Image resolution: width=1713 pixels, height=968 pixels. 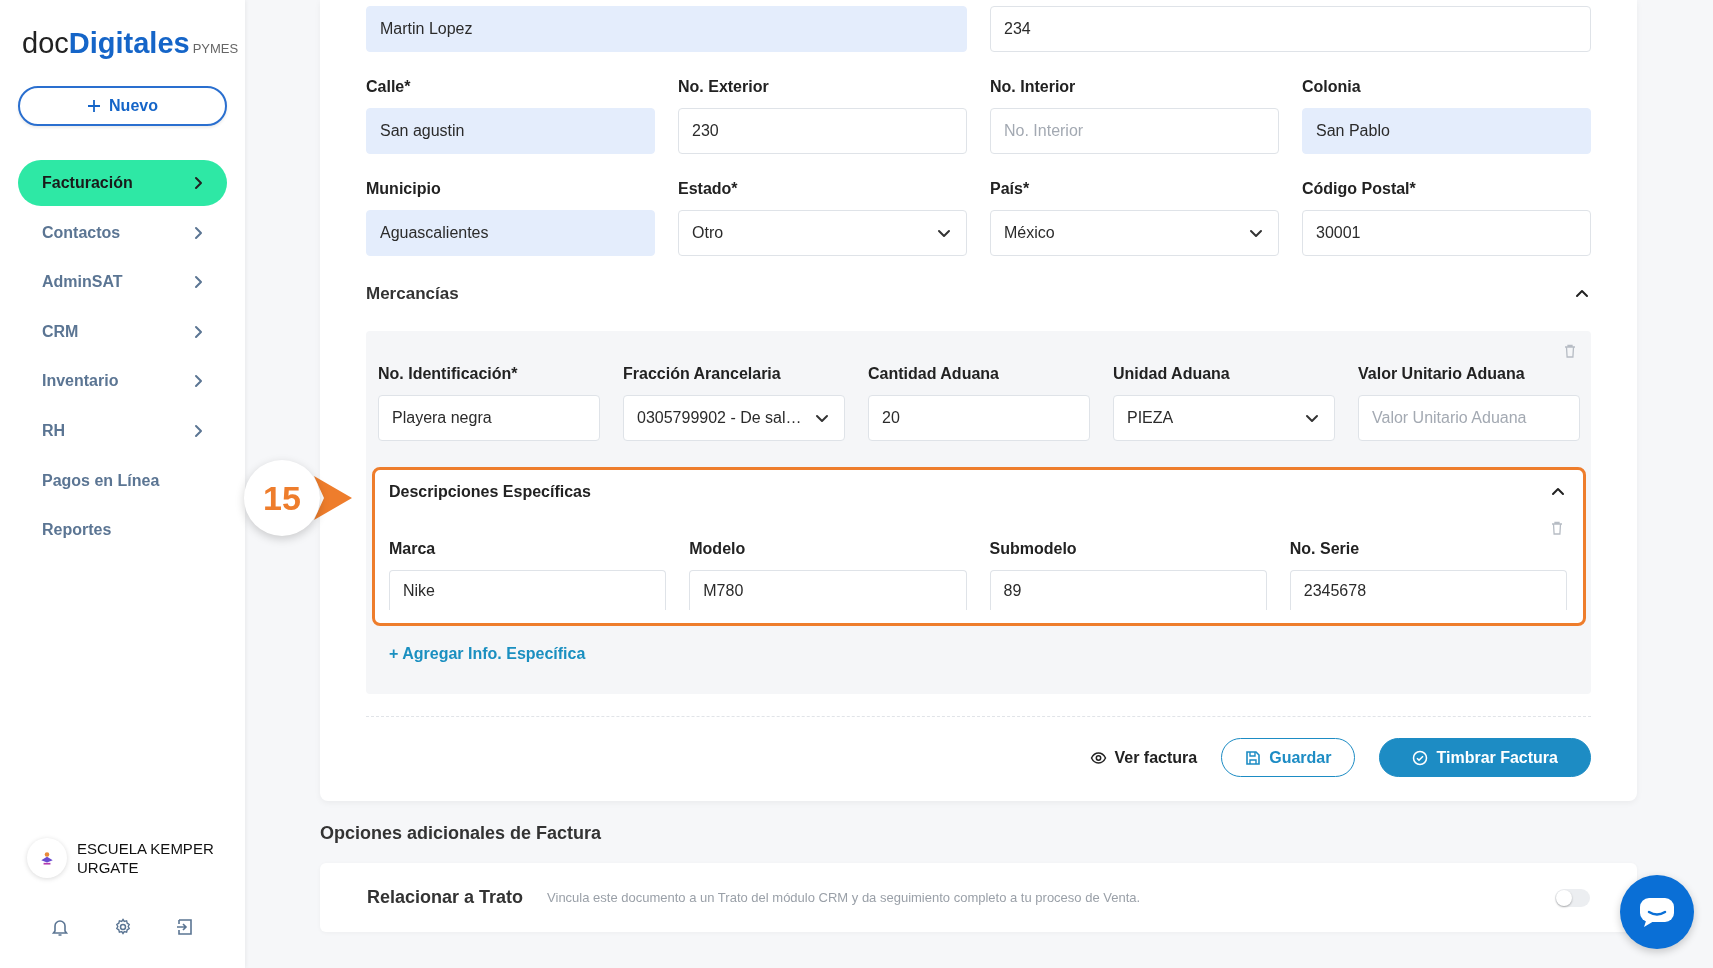 What do you see at coordinates (1359, 189) in the screenshot?
I see `field-label: Código Postal*` at bounding box center [1359, 189].